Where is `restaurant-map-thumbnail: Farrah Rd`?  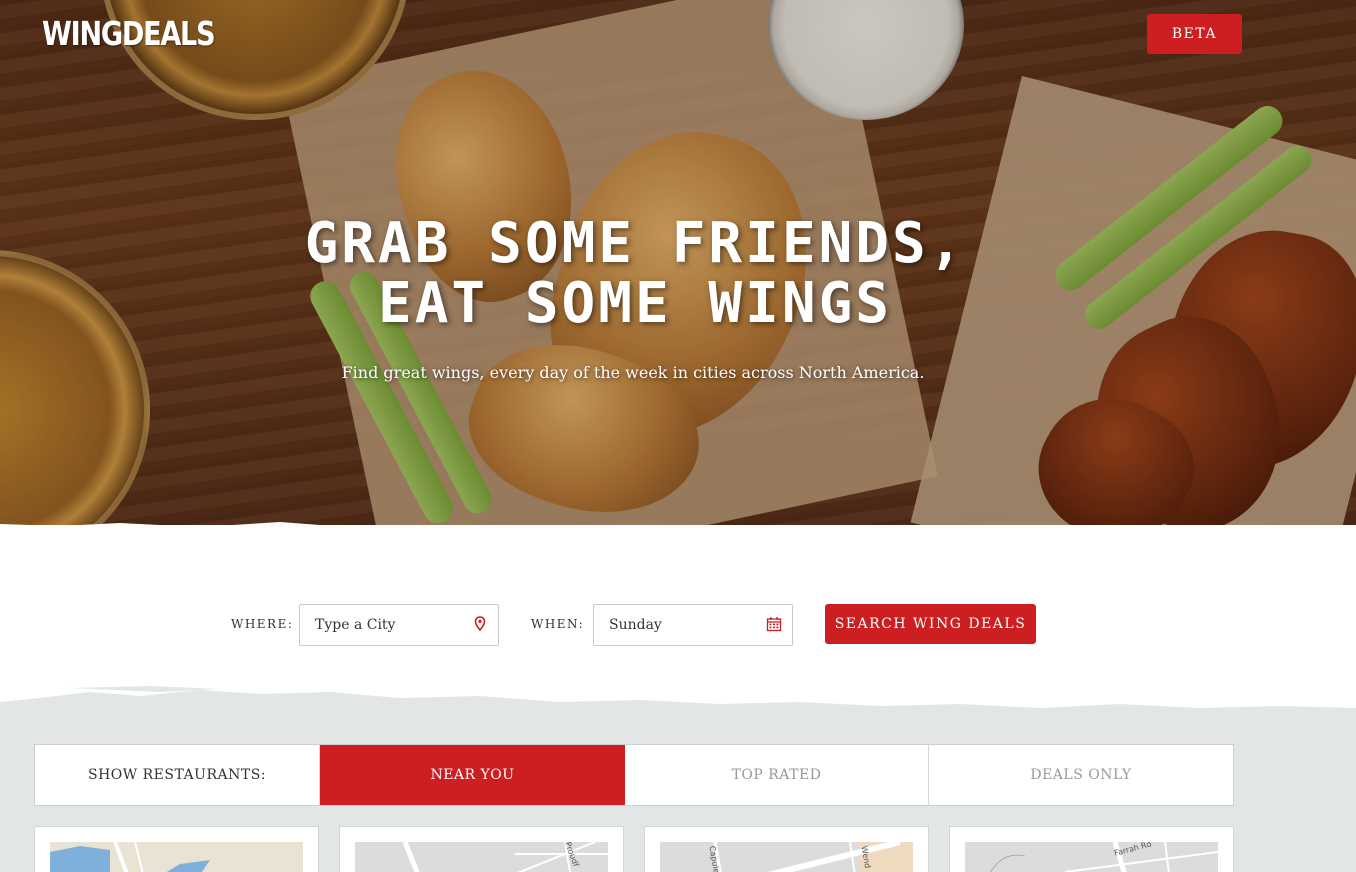 restaurant-map-thumbnail: Farrah Rd is located at coordinates (1091, 857).